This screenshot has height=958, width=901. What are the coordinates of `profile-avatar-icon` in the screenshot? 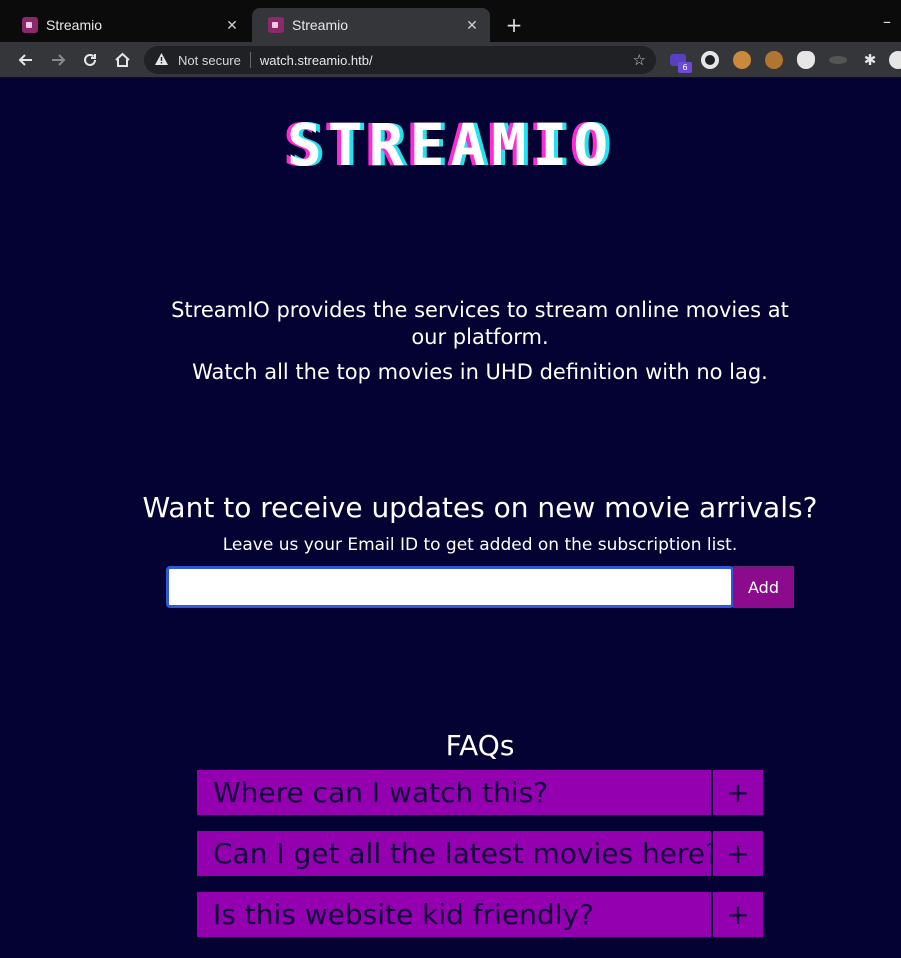 It's located at (895, 60).